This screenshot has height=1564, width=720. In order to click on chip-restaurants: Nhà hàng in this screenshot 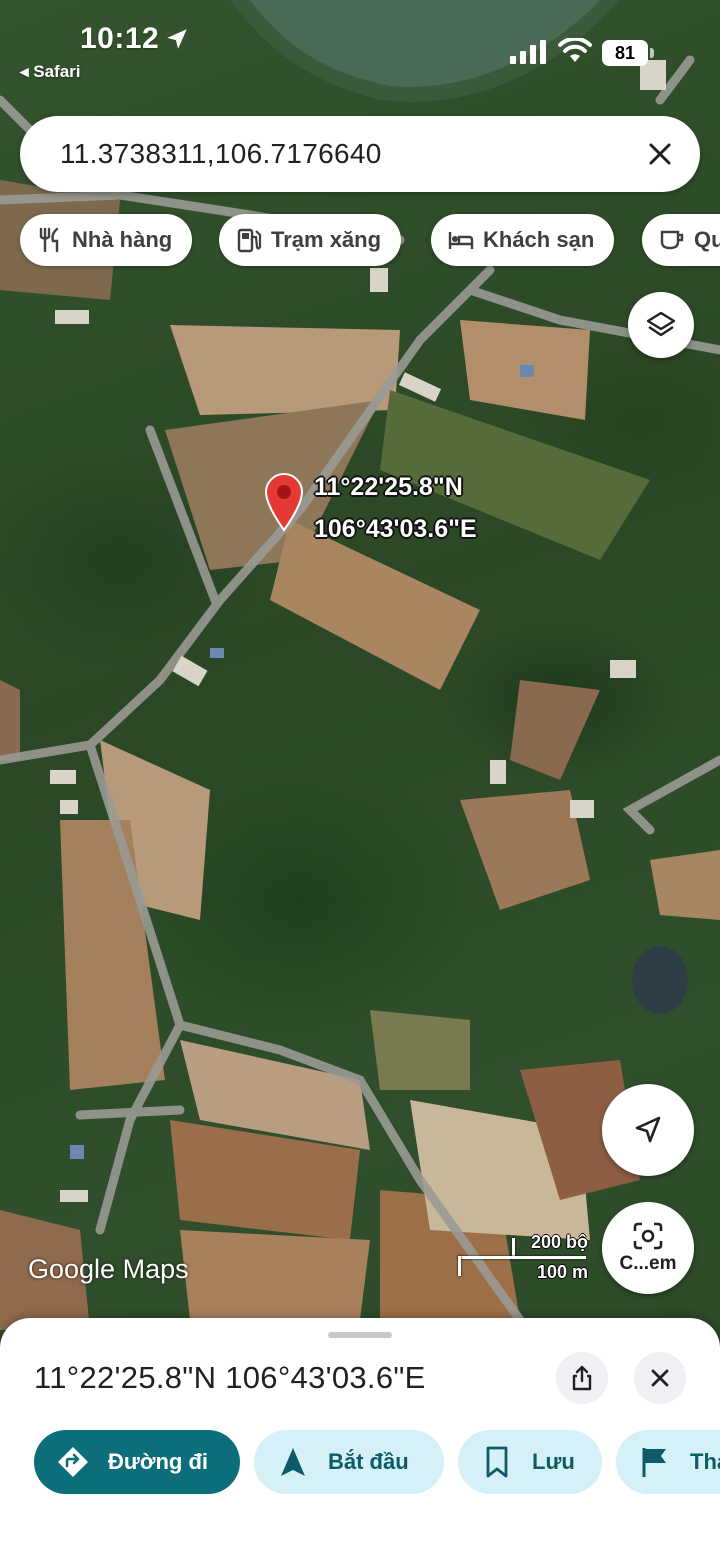, I will do `click(106, 240)`.